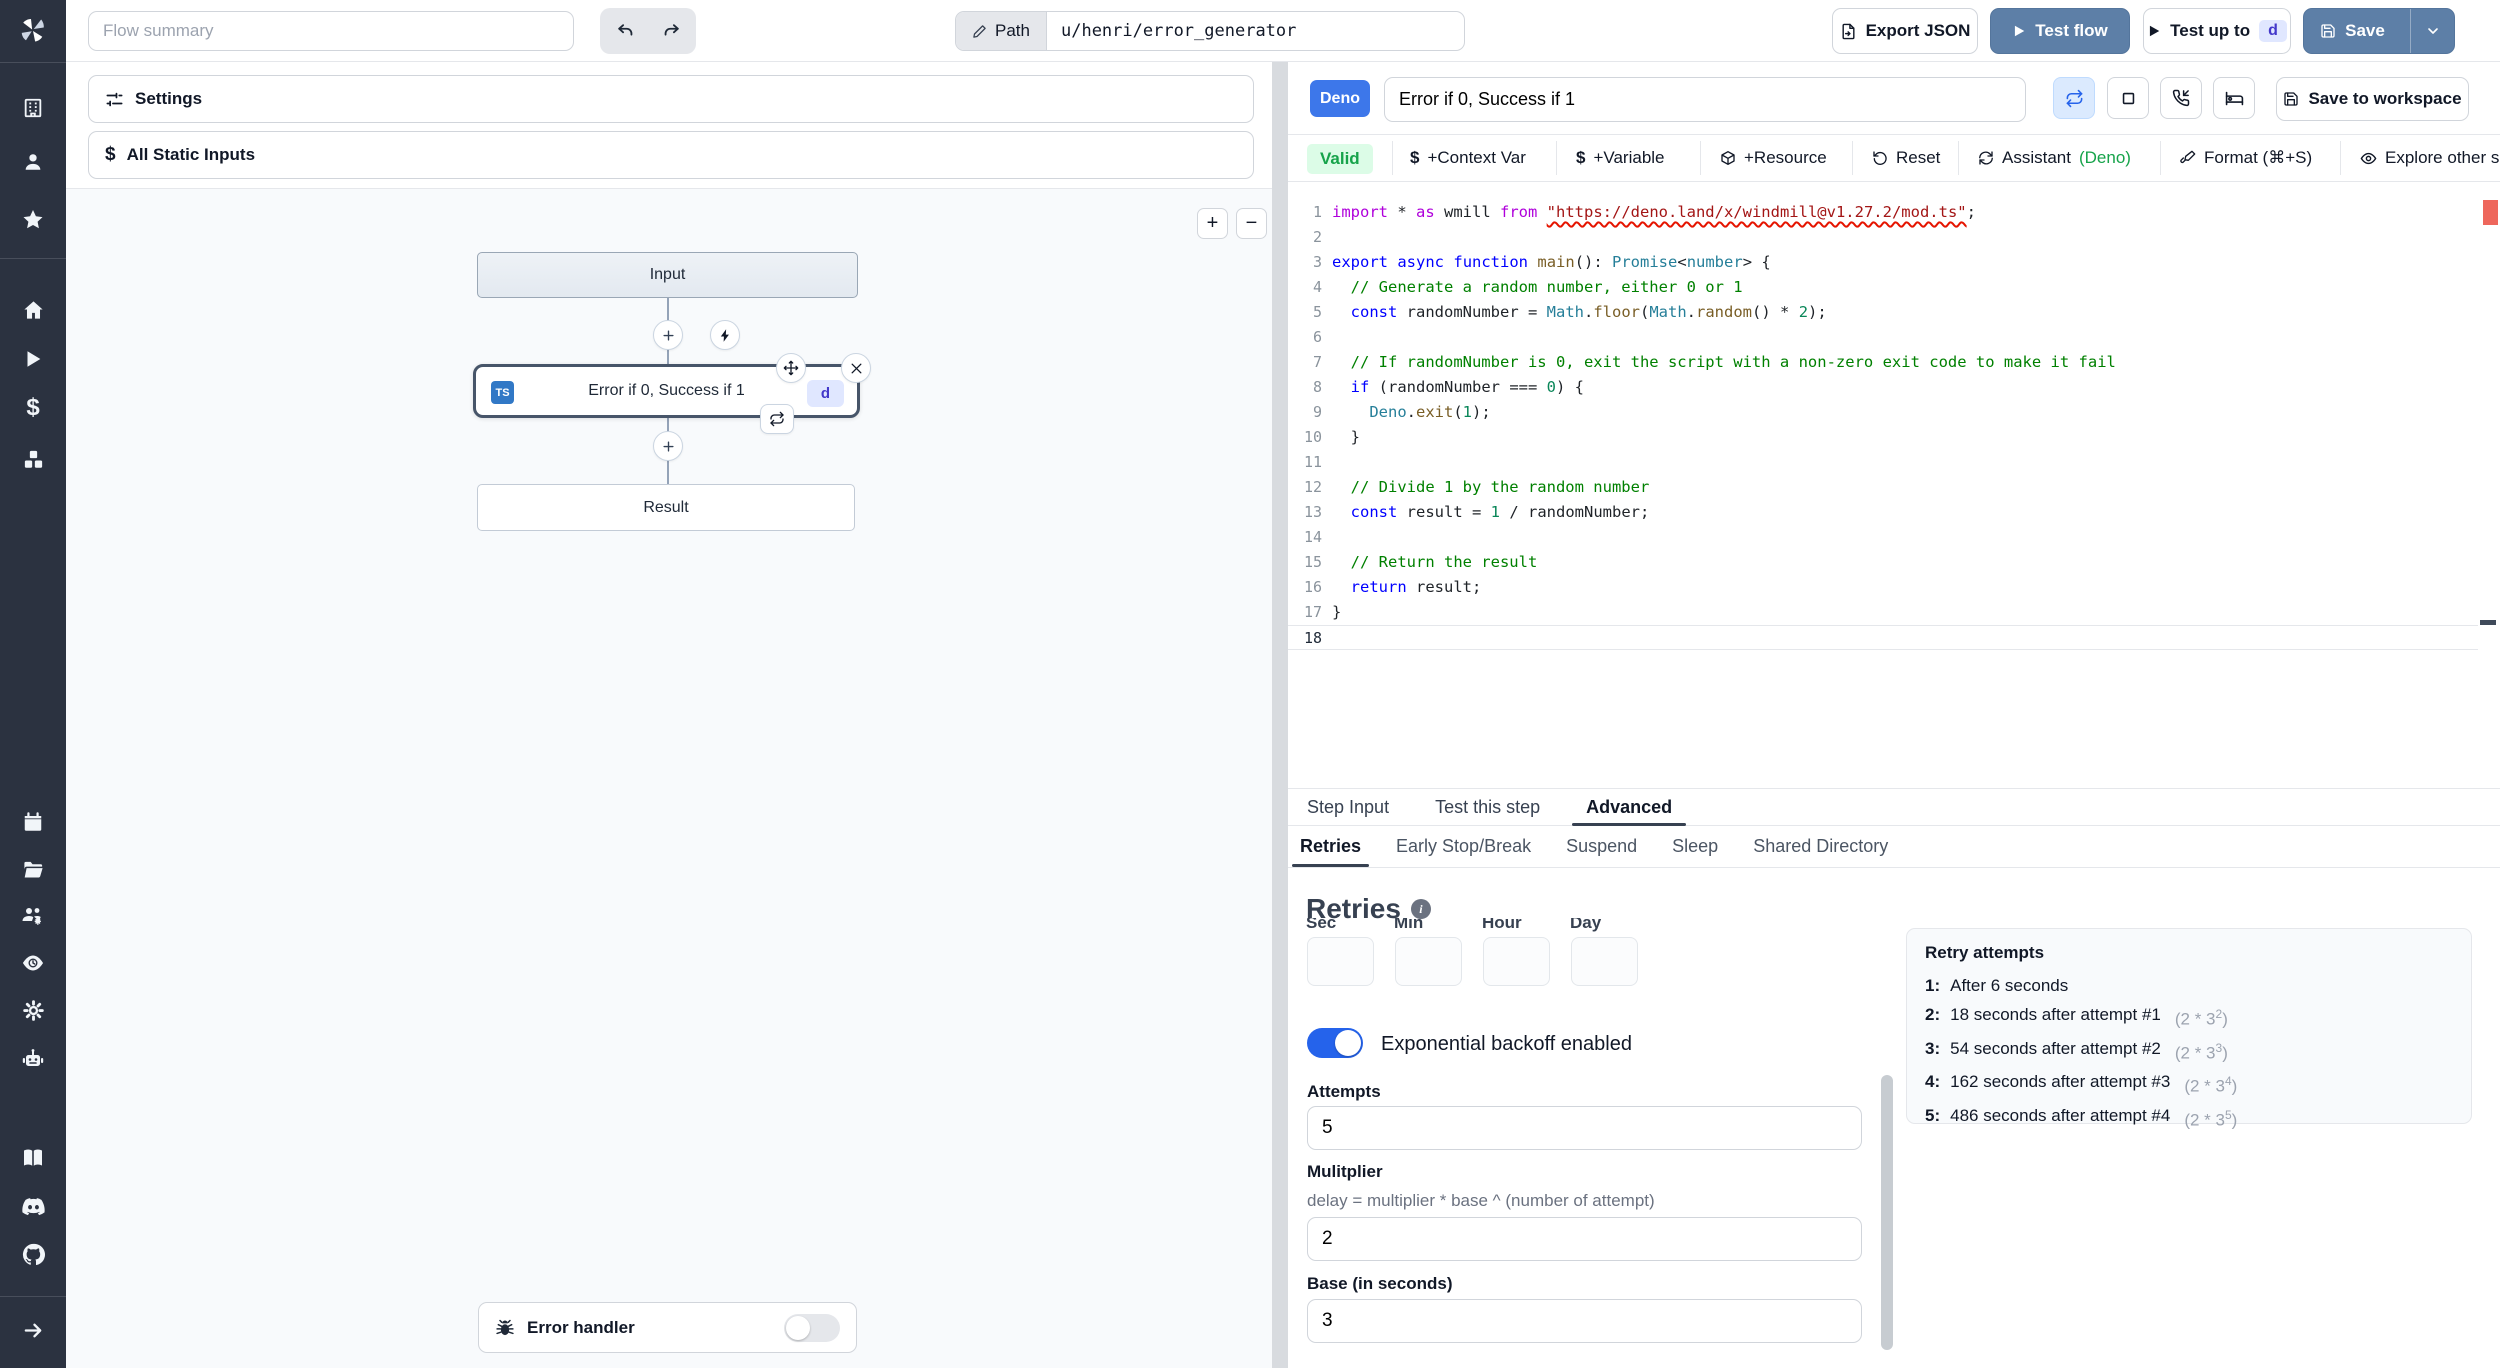  I want to click on redo-button, so click(671, 31).